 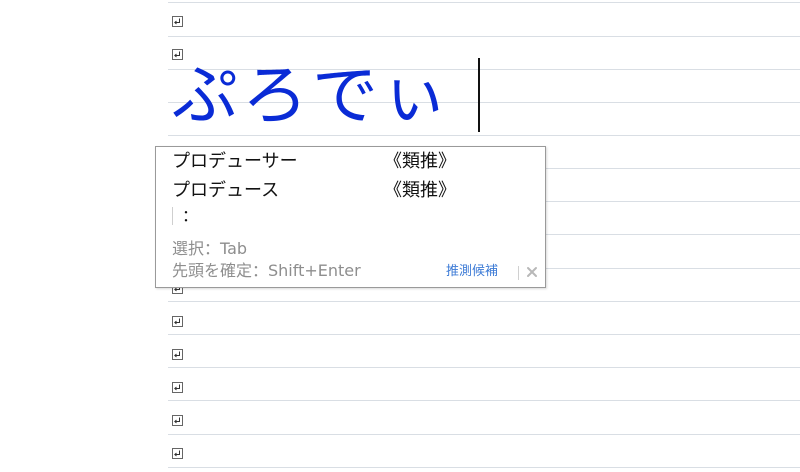 I want to click on candidate-item: プロデューサー 《類推》, so click(x=314, y=162).